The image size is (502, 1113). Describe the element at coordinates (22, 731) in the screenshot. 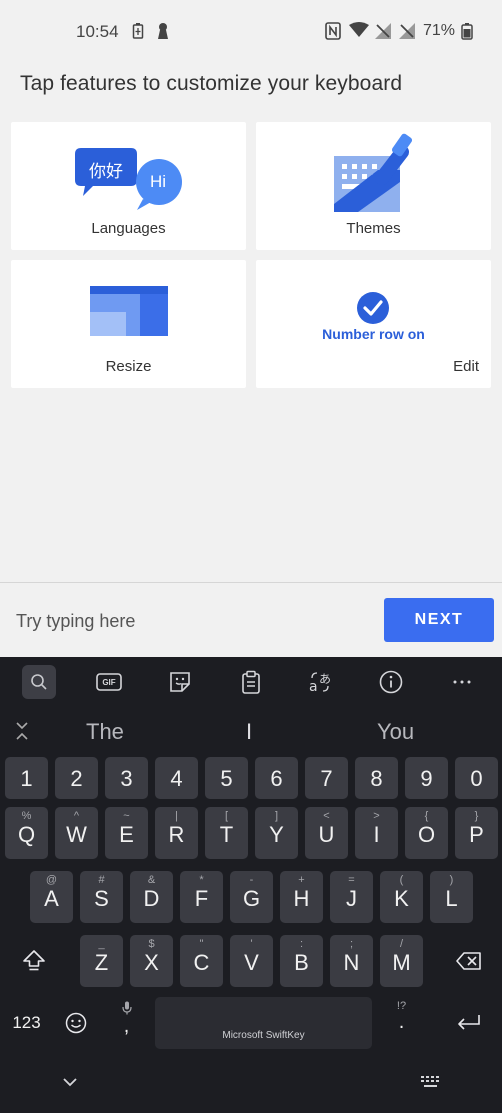

I see `collapse-icon` at that location.